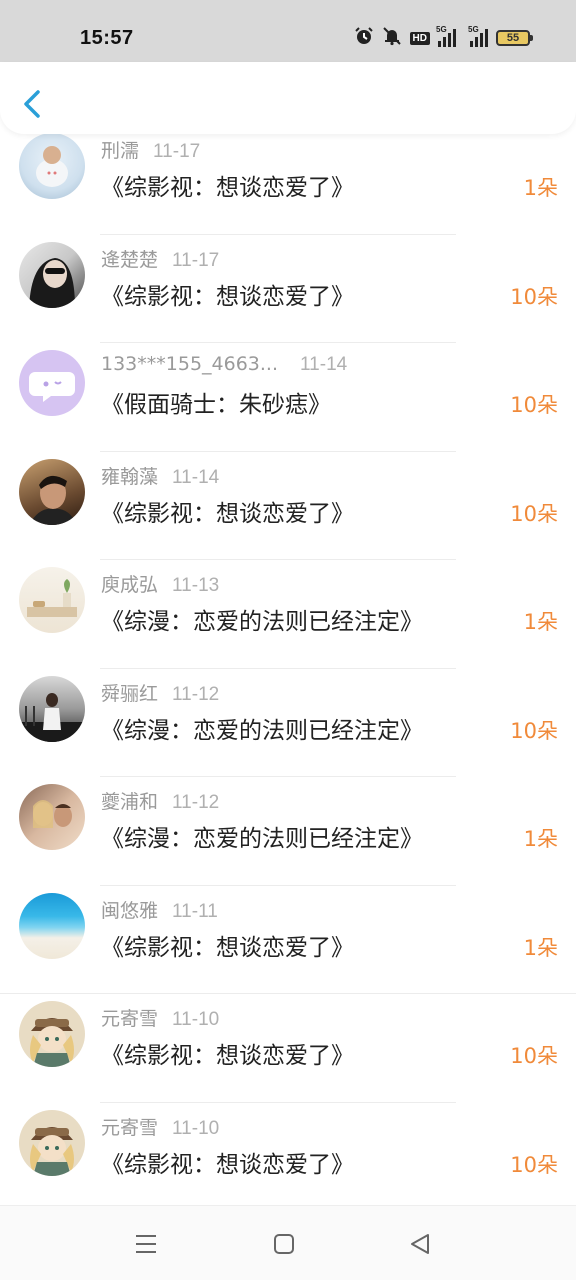 This screenshot has height=1280, width=576. What do you see at coordinates (284, 1244) in the screenshot?
I see `home-square-icon` at bounding box center [284, 1244].